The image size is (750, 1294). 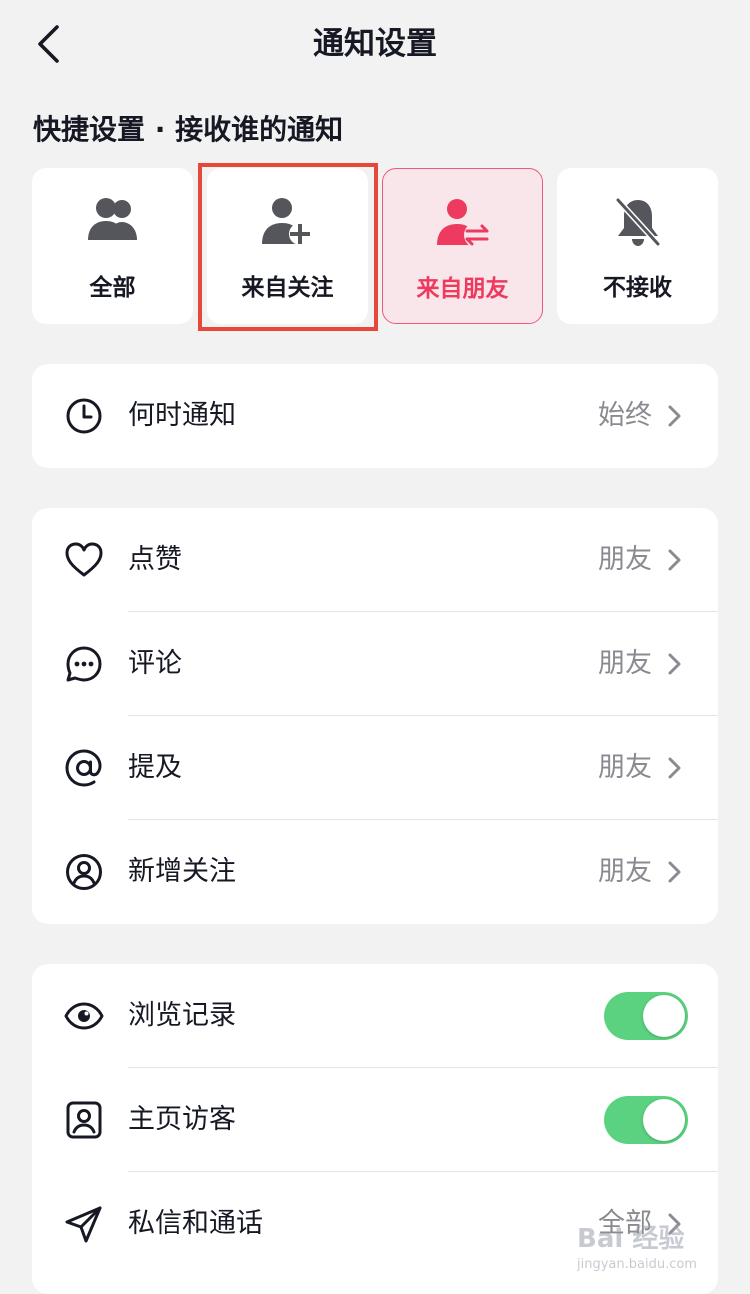 I want to click on user-circle-icon, so click(x=84, y=872).